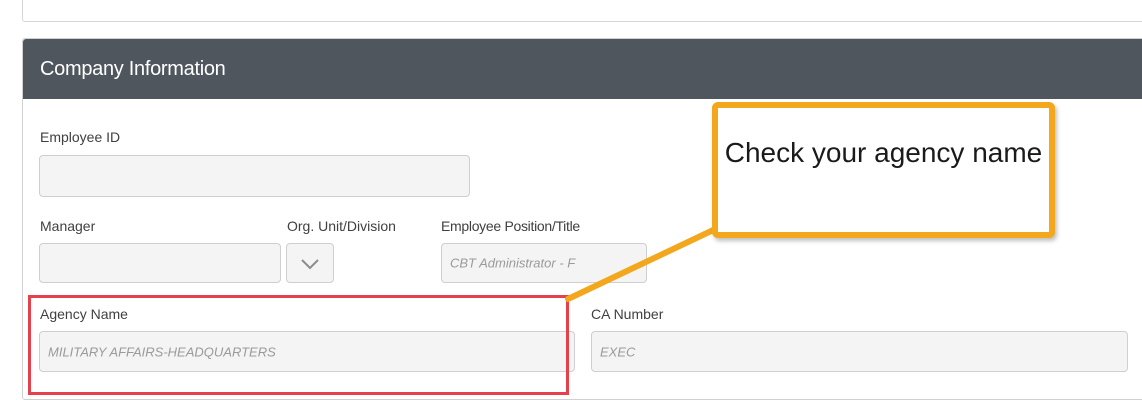 Image resolution: width=1142 pixels, height=400 pixels. I want to click on panel-title: Company Information, so click(133, 69).